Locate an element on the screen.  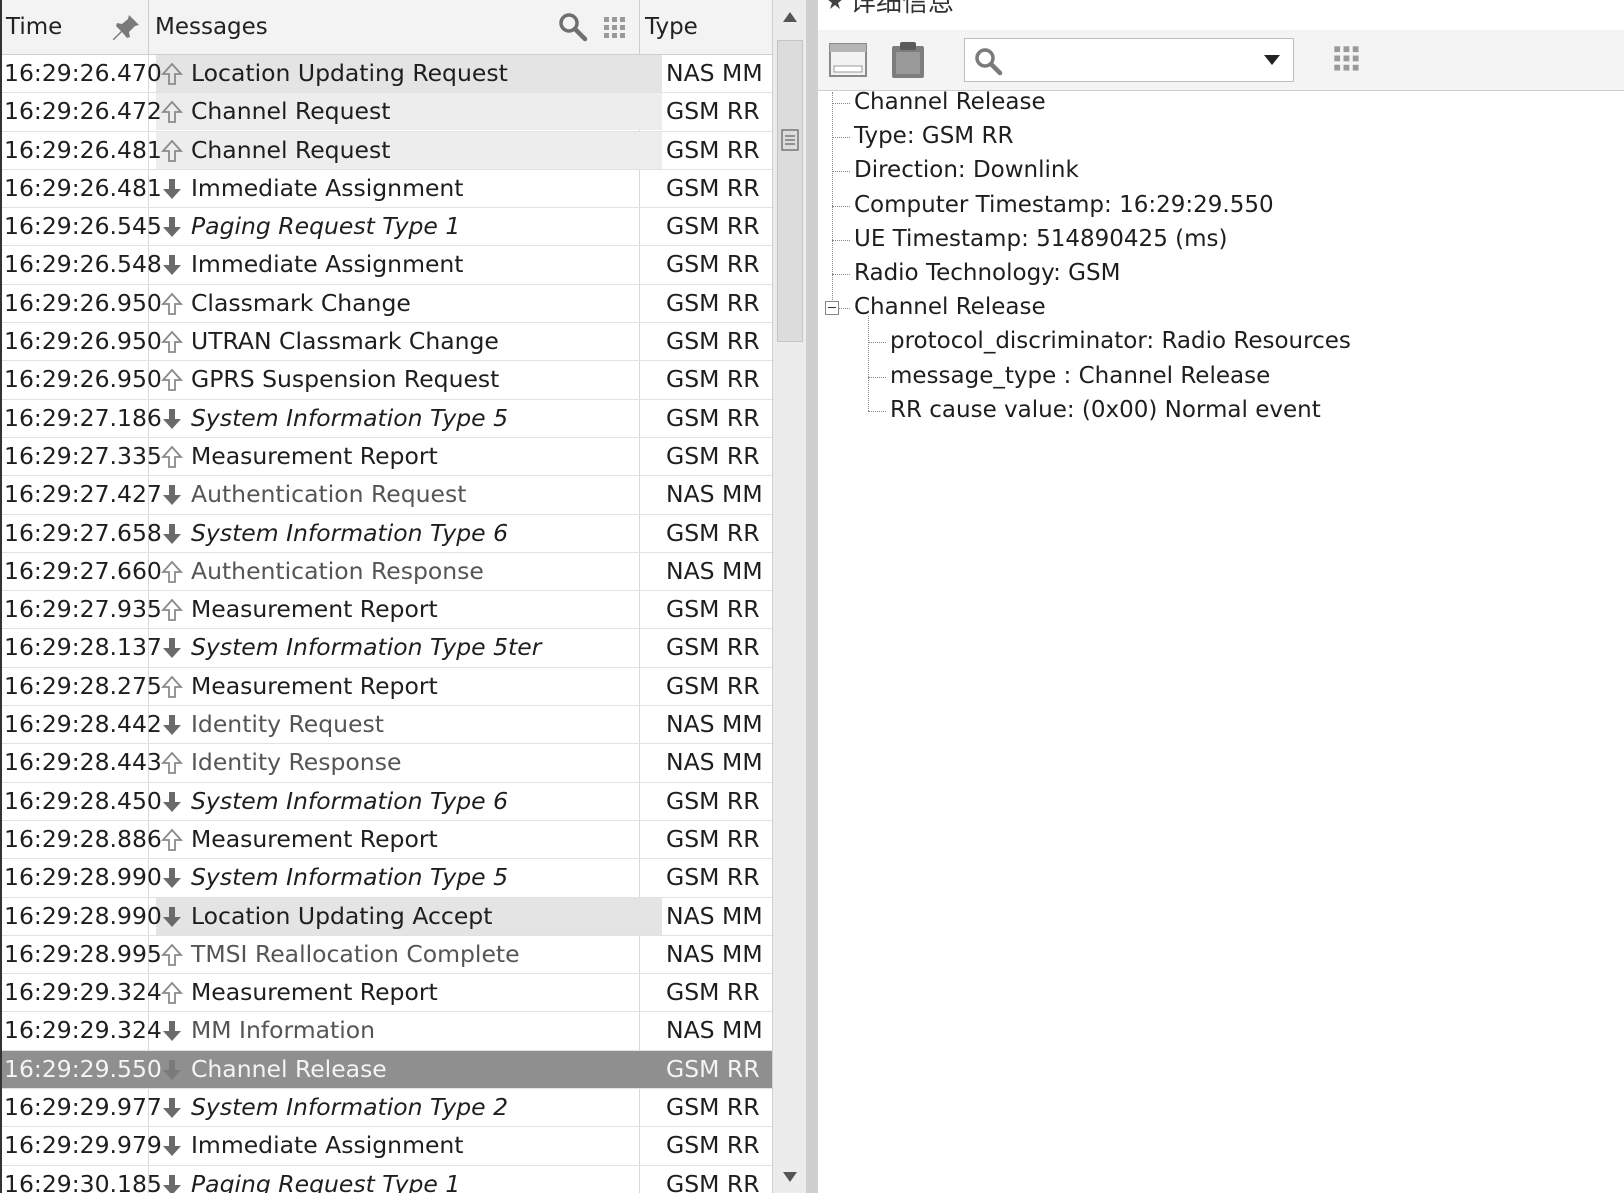
message-row: 16:29:28.275 Measurement Report GSM RR is located at coordinates (387, 687).